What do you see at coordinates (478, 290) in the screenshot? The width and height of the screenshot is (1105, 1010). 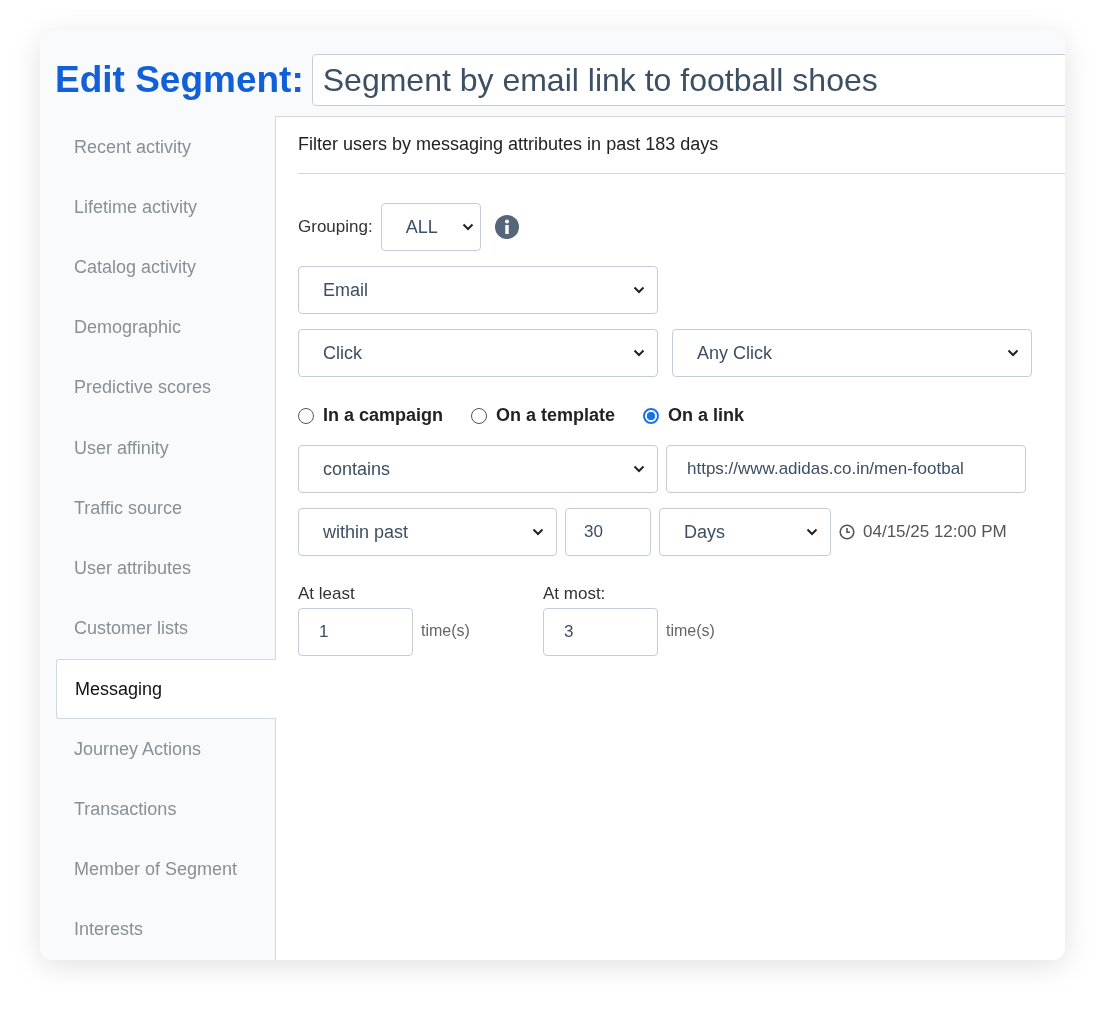 I see `channel-select: Email` at bounding box center [478, 290].